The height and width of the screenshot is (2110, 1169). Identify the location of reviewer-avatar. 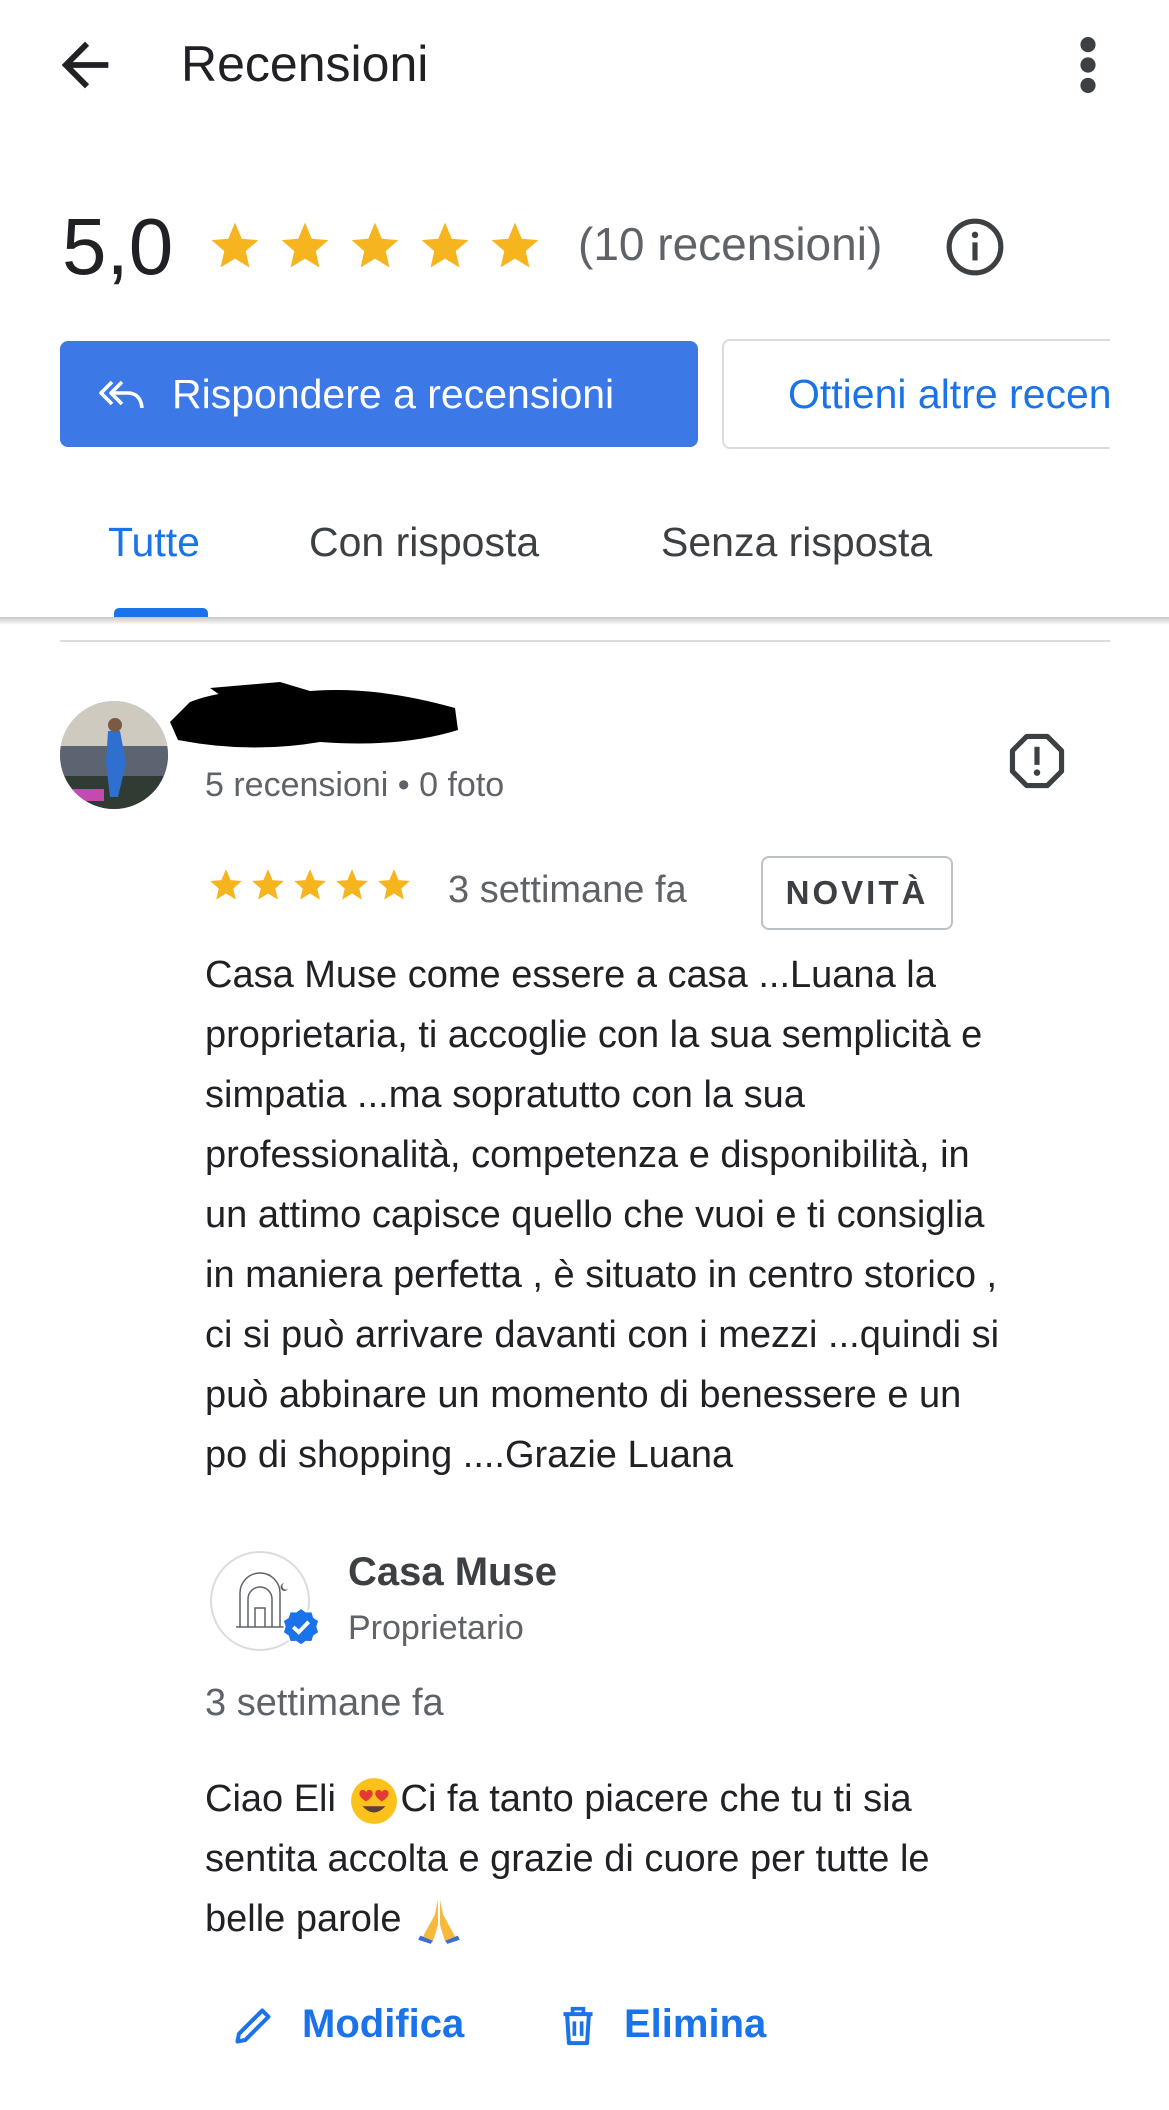
(114, 755).